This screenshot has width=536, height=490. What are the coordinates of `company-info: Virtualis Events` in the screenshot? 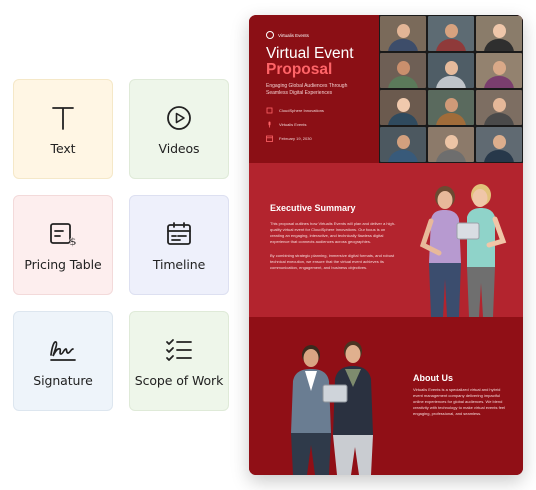 It's located at (286, 124).